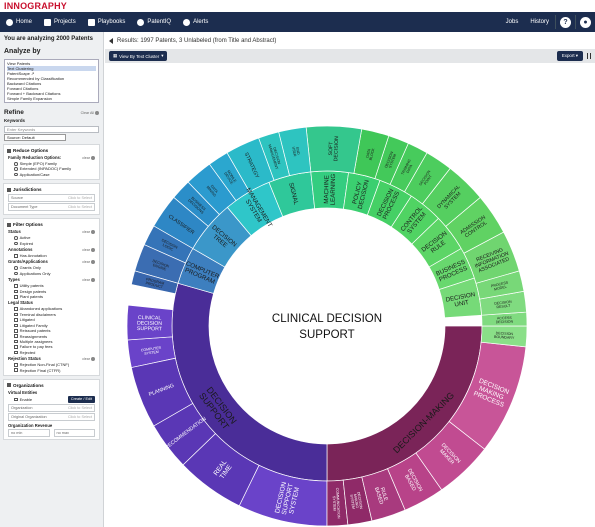 This screenshot has height=527, width=595. What do you see at coordinates (51, 129) in the screenshot?
I see `keywords-input: Enter Keywords` at bounding box center [51, 129].